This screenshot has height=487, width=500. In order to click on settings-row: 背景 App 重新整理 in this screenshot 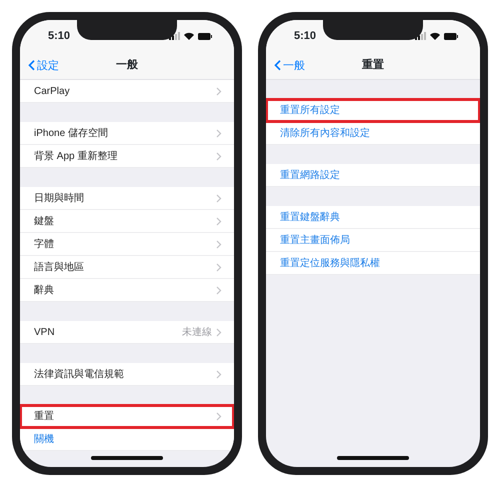, I will do `click(127, 156)`.